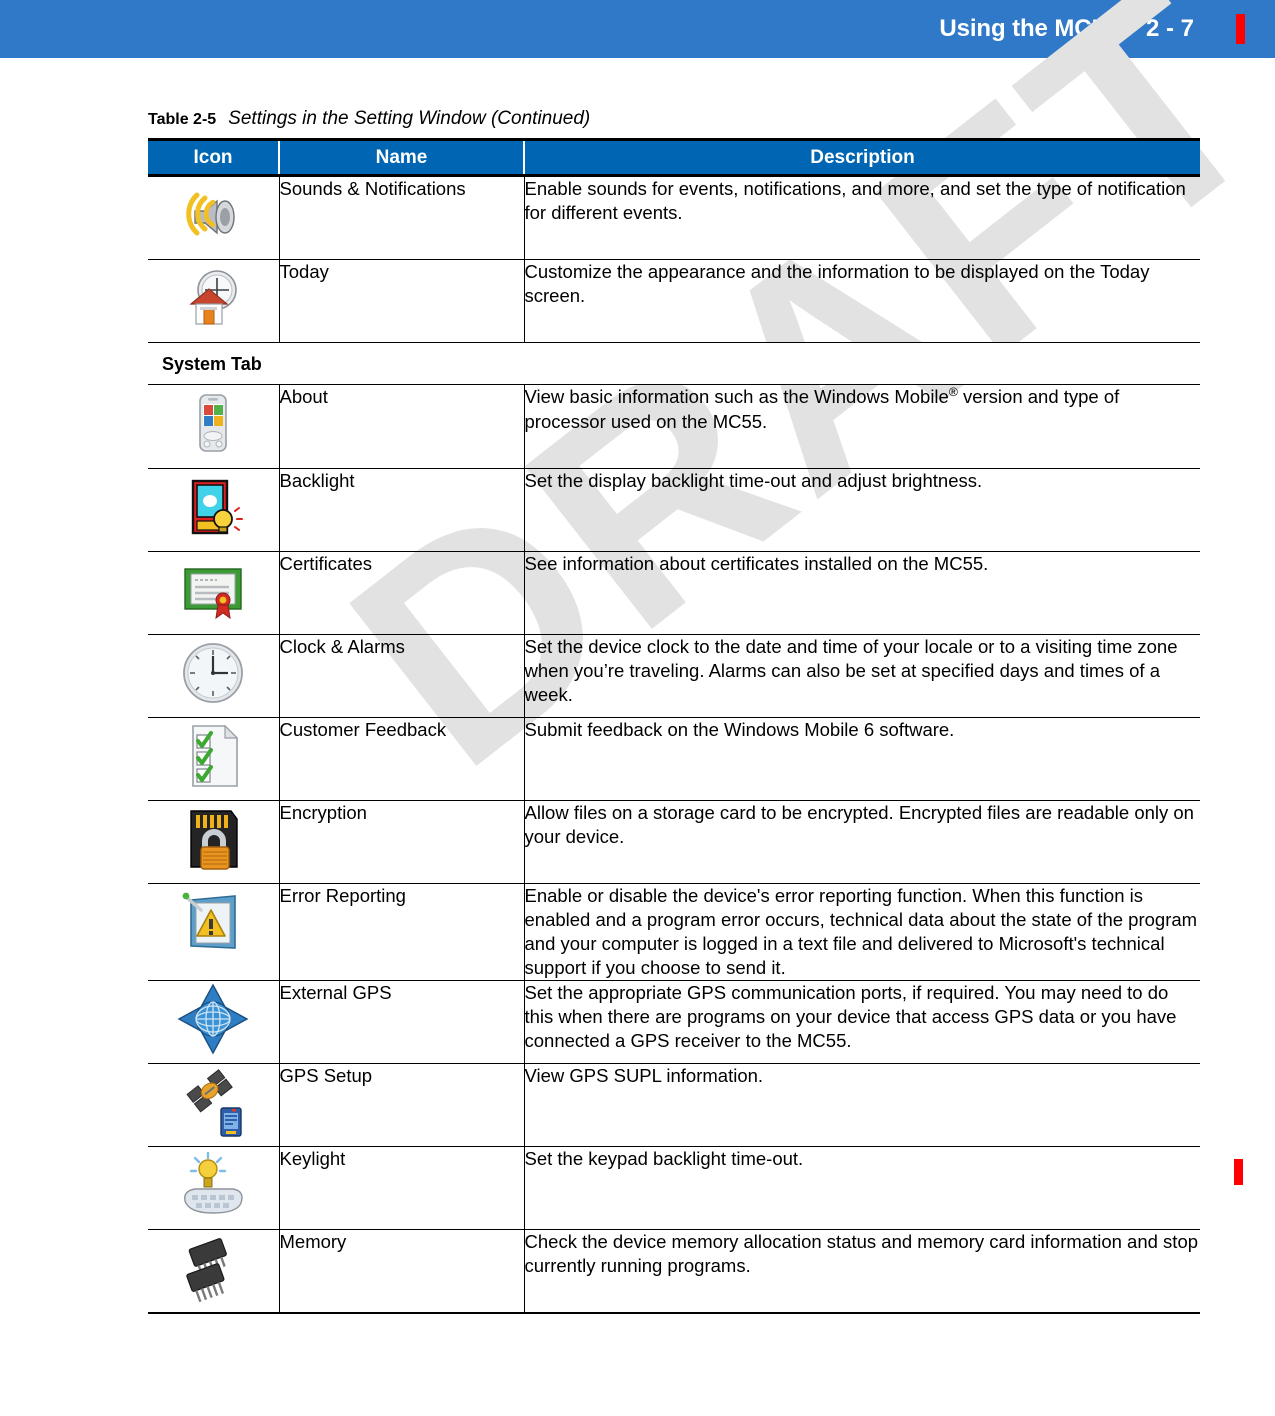  I want to click on page-header: Using the MC55 2 - 7, so click(637, 29).